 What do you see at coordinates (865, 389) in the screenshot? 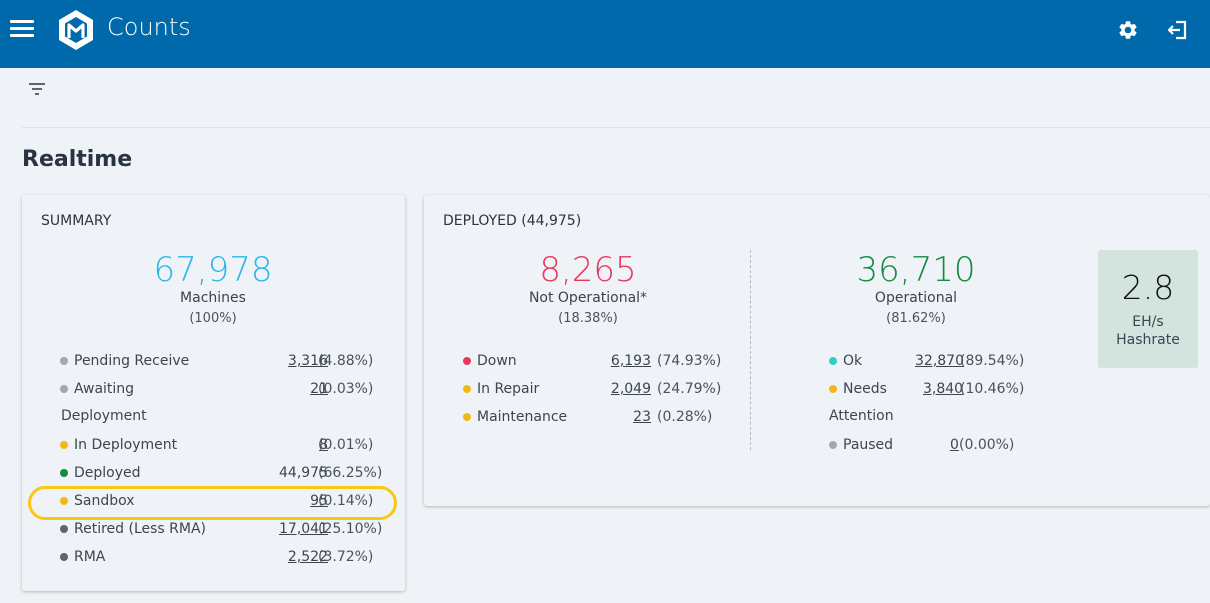
I see `row-label: Needs` at bounding box center [865, 389].